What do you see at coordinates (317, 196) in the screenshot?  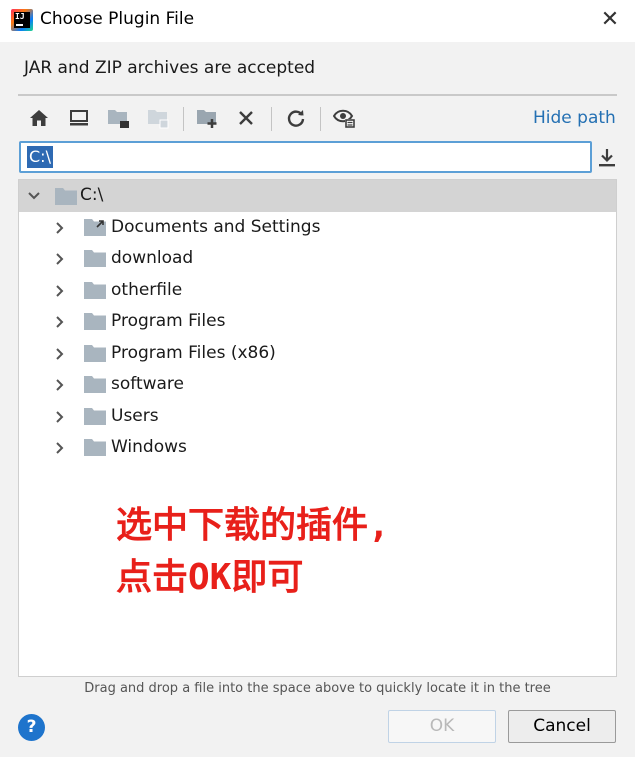 I see `tree-root-row: C:\` at bounding box center [317, 196].